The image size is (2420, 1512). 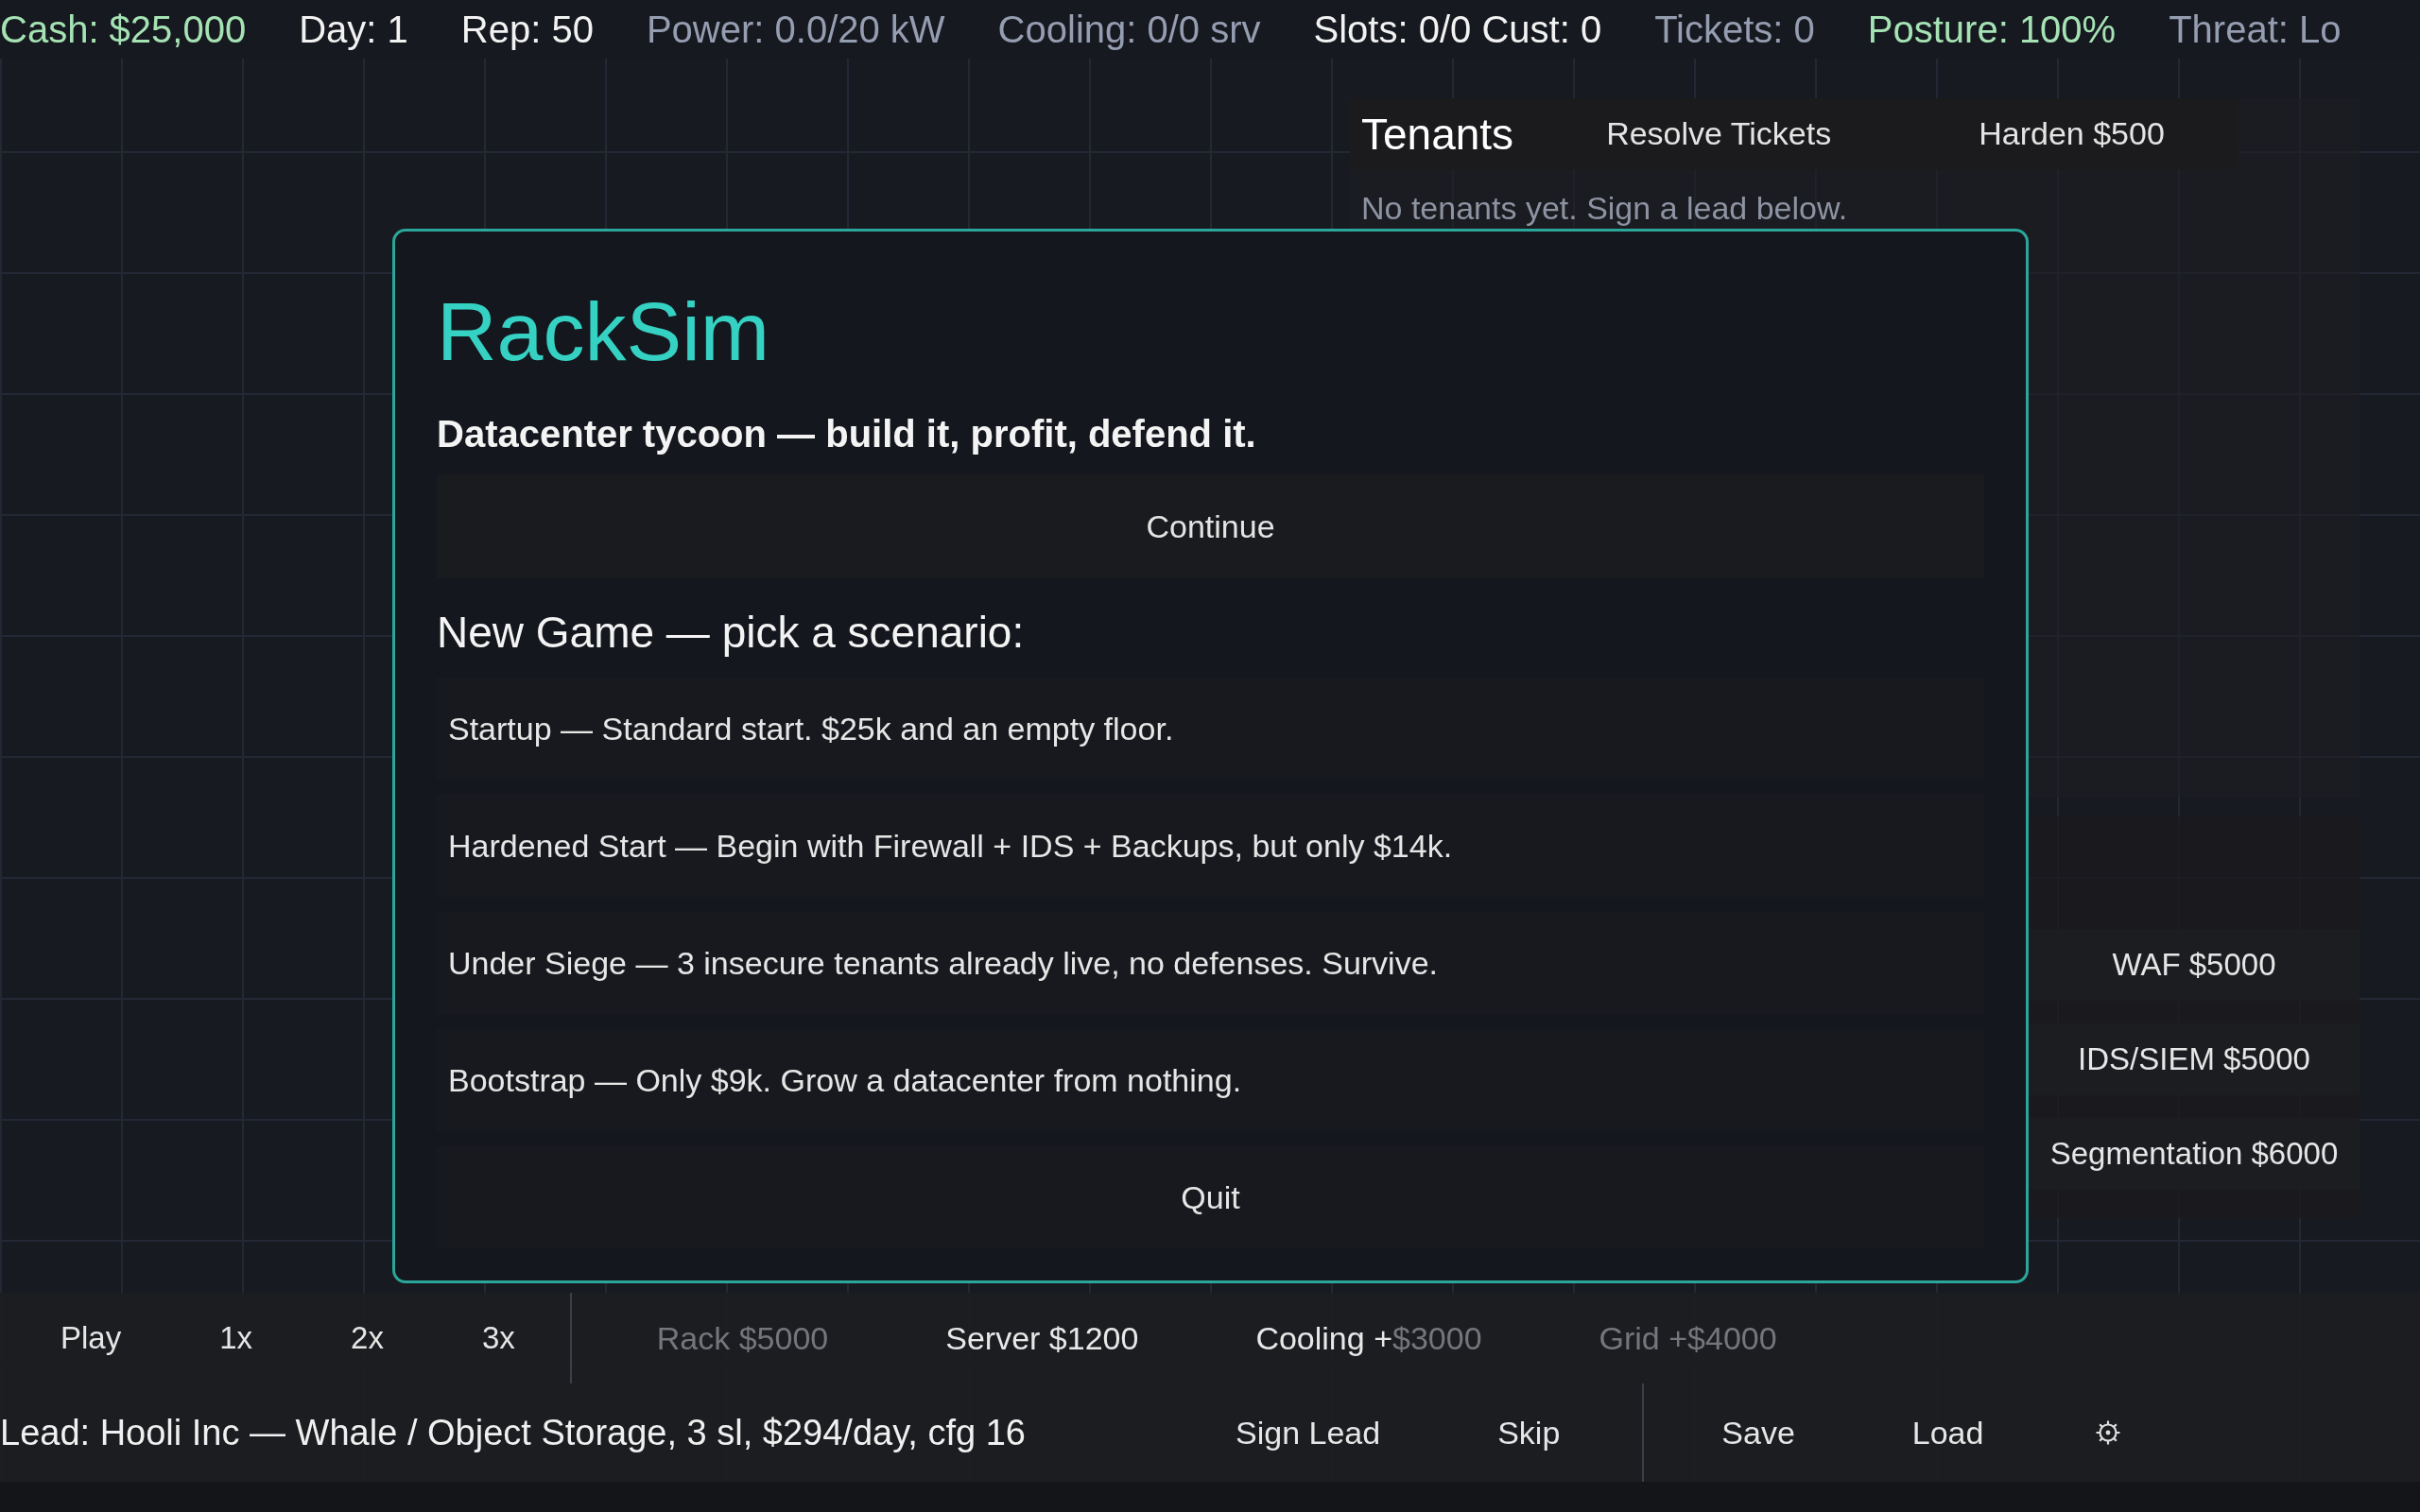 What do you see at coordinates (513, 1433) in the screenshot?
I see `lead-text: Lead: Hooli Inc — Whale / Object Storage, 3 sl, $294/day, cfg 16` at bounding box center [513, 1433].